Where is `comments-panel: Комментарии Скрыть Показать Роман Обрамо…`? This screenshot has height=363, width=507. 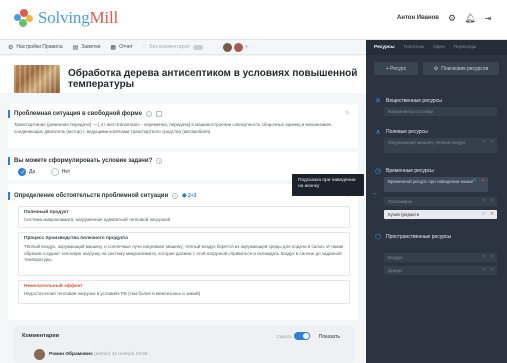
comments-panel: Комментарии Скрыть Показать Роман Обрамо… is located at coordinates (184, 344).